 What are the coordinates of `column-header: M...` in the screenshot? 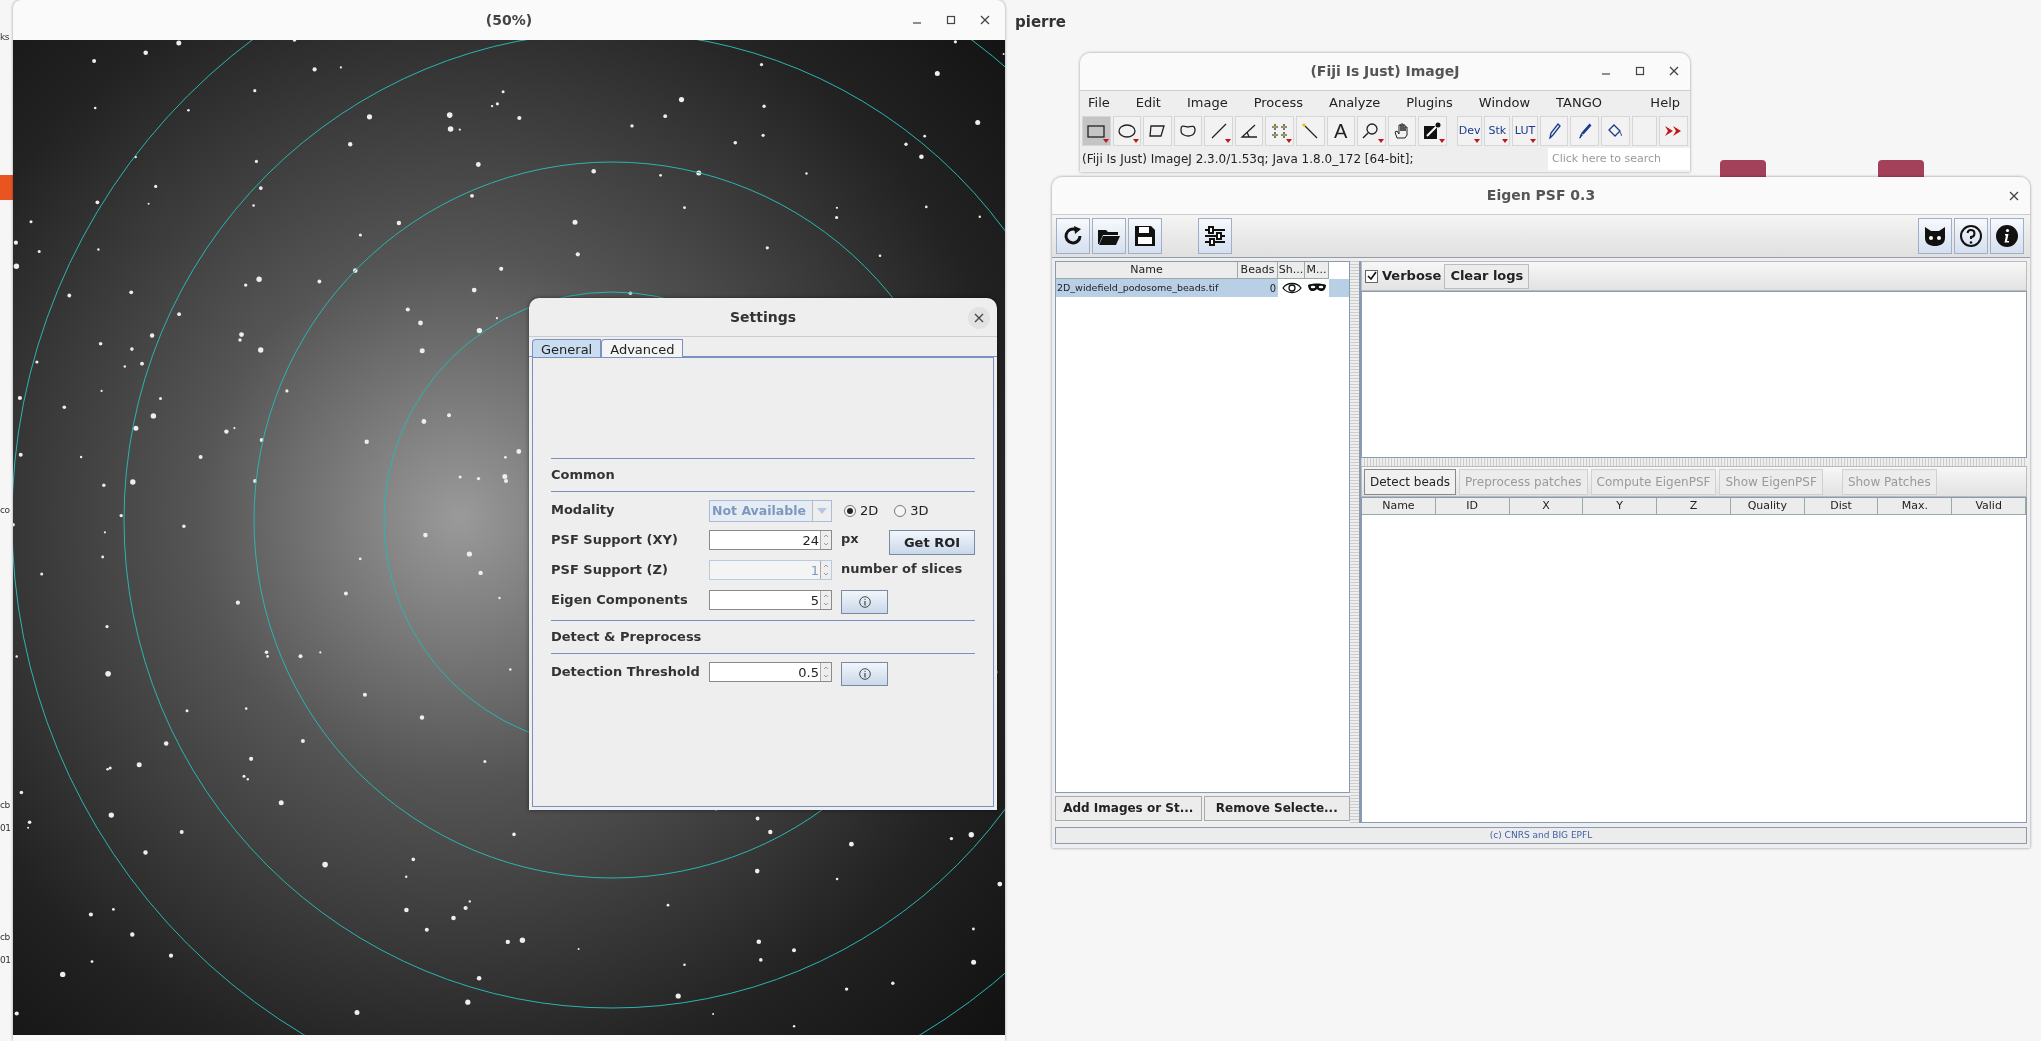 It's located at (1317, 270).